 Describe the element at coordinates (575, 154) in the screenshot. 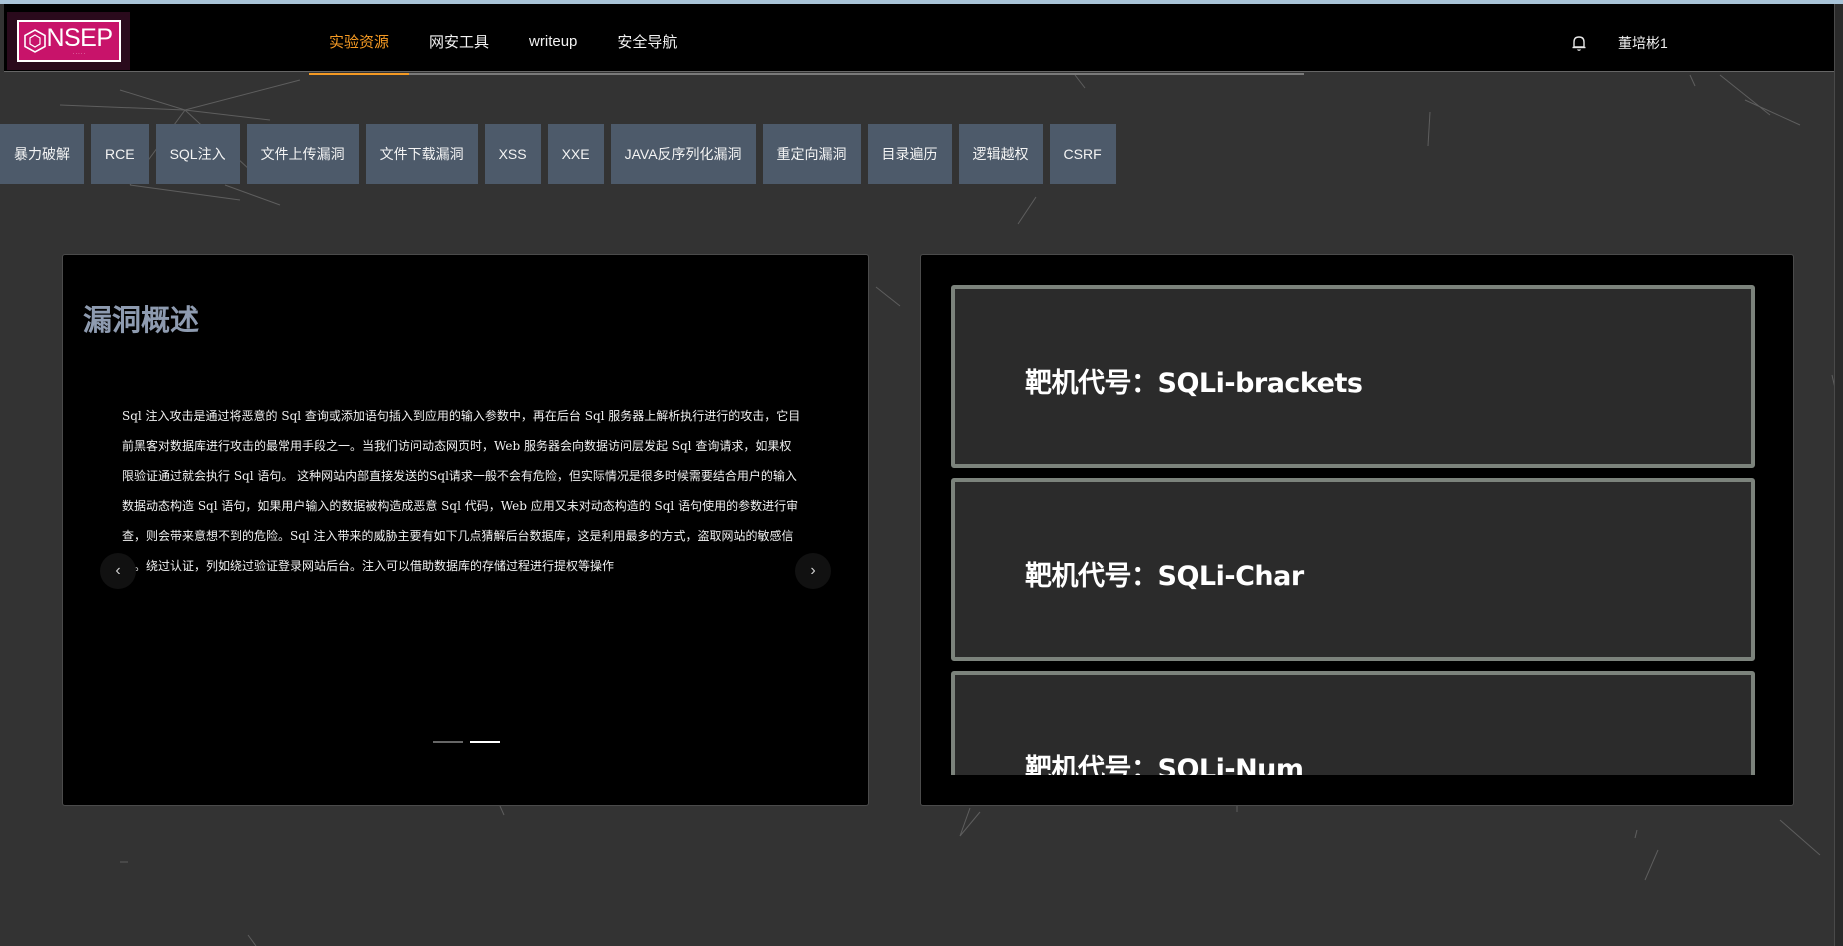

I see `tab-xxe: XXE` at that location.